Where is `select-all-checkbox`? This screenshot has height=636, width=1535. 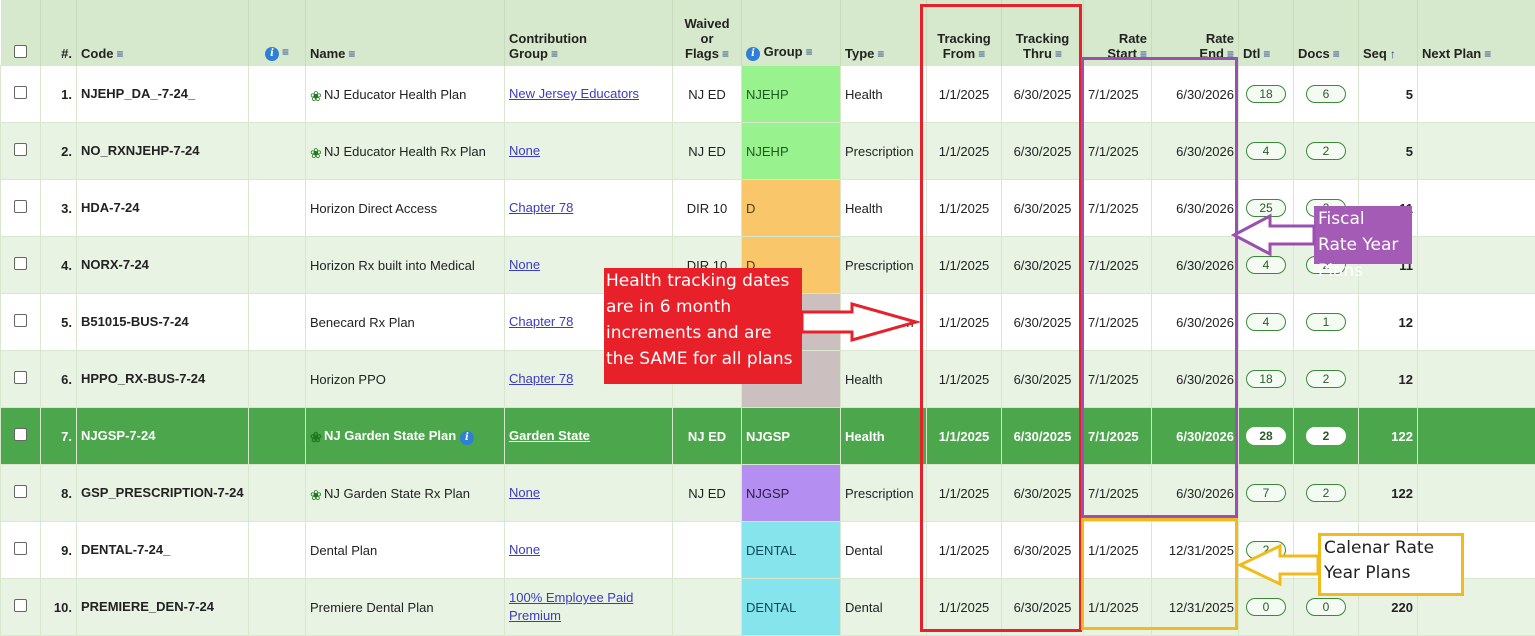 select-all-checkbox is located at coordinates (20, 51).